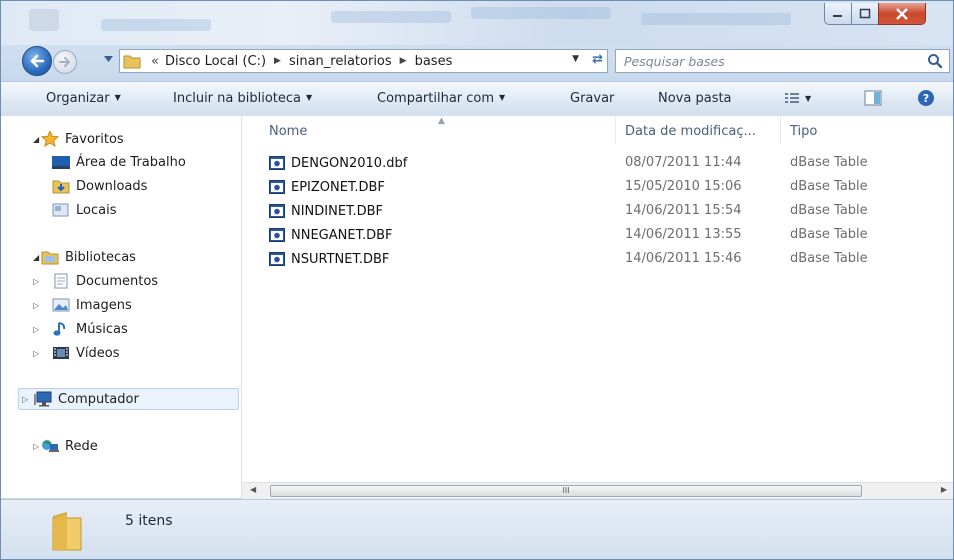  Describe the element at coordinates (61, 187) in the screenshot. I see `downloads-folder-icon` at that location.